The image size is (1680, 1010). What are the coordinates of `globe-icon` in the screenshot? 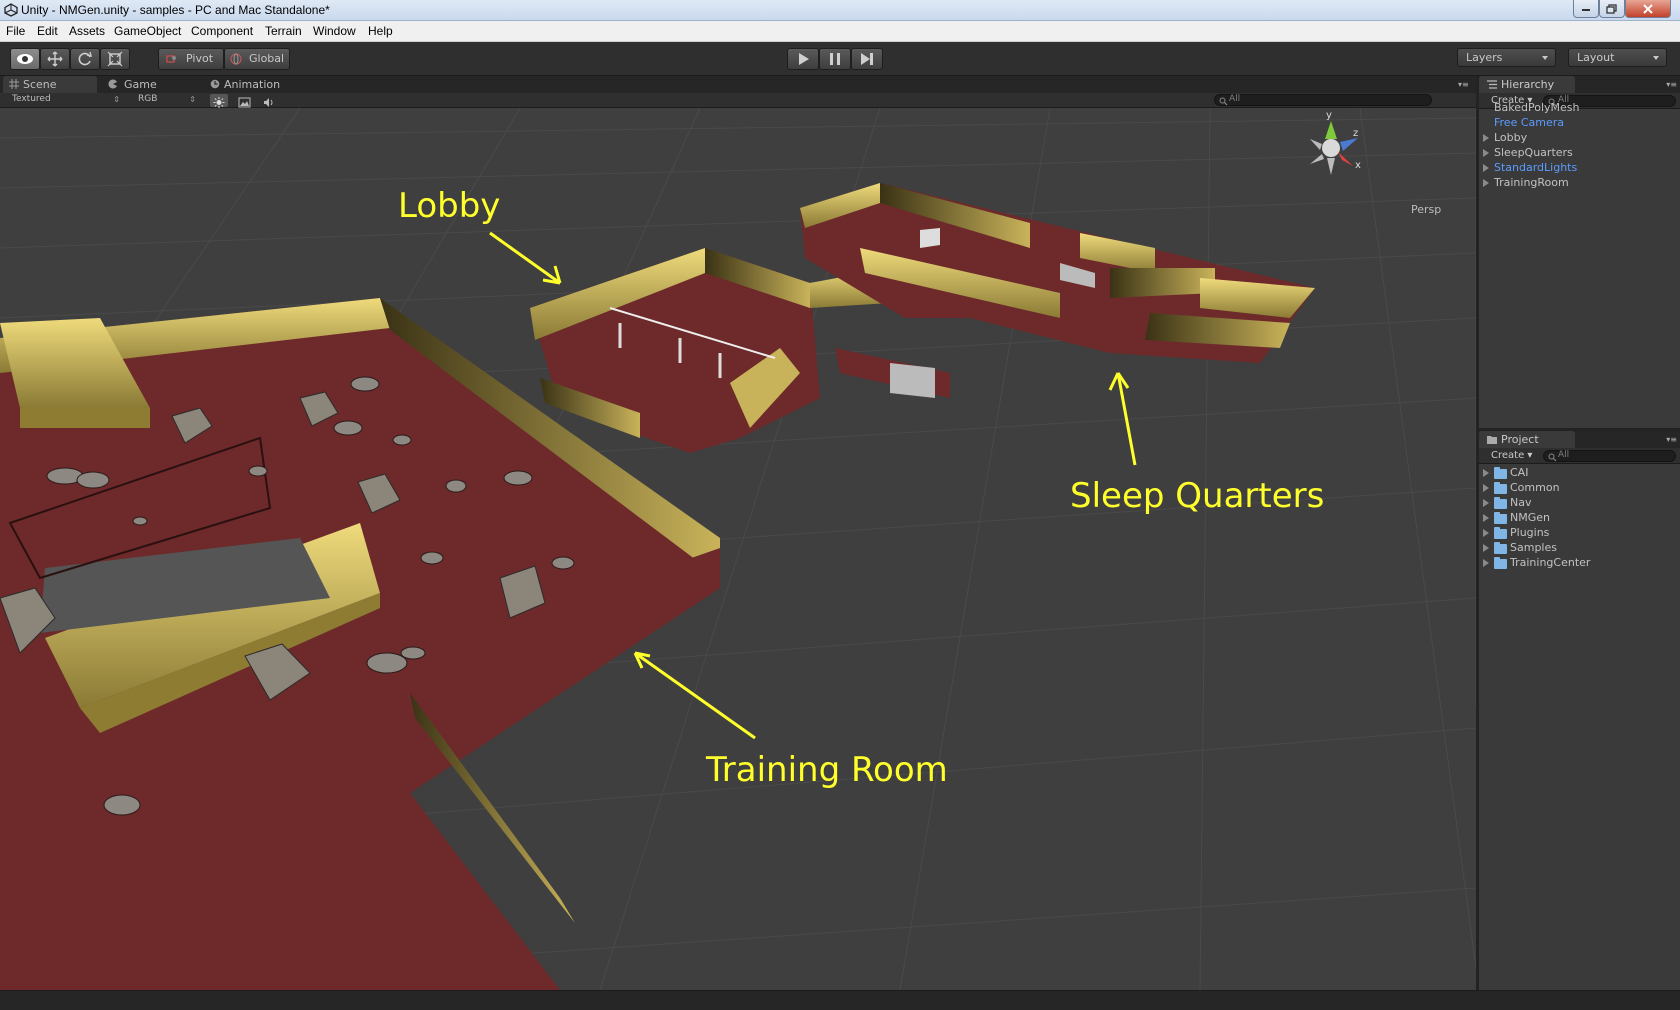 It's located at (236, 59).